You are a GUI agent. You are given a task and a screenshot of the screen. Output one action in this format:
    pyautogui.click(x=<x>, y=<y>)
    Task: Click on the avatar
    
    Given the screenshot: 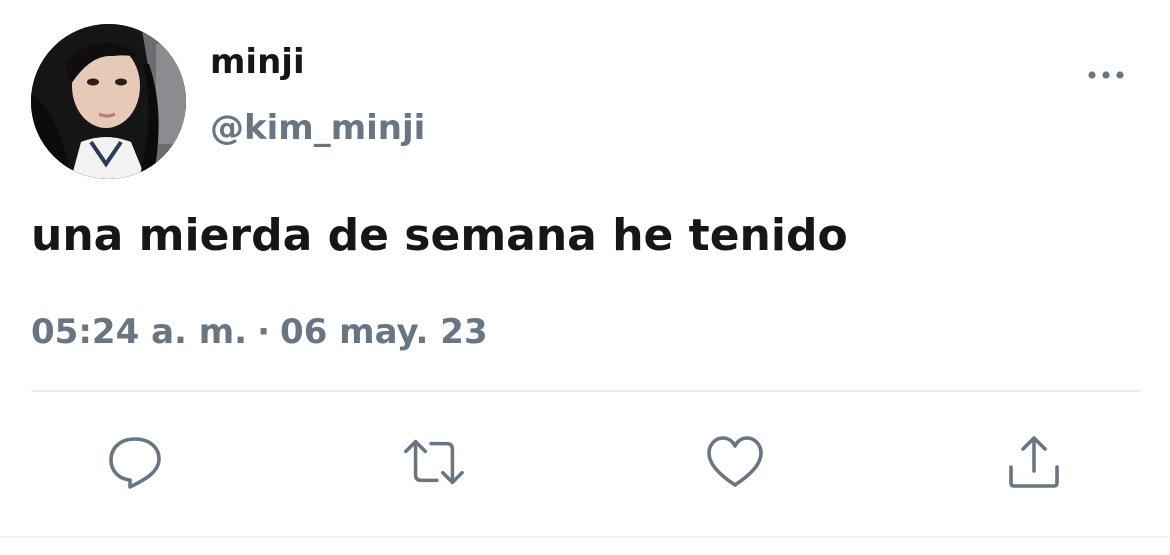 What is the action you would take?
    pyautogui.click(x=108, y=101)
    